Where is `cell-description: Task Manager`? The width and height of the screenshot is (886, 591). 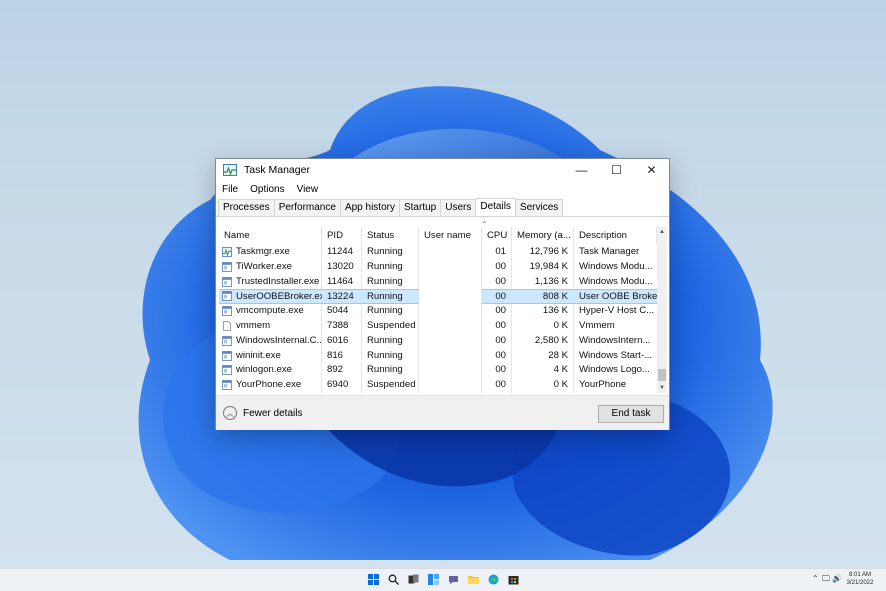 cell-description: Task Manager is located at coordinates (609, 251).